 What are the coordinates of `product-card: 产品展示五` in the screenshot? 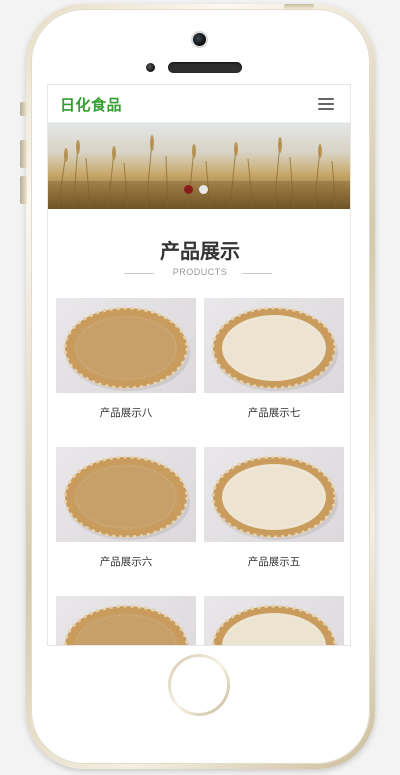 It's located at (274, 509).